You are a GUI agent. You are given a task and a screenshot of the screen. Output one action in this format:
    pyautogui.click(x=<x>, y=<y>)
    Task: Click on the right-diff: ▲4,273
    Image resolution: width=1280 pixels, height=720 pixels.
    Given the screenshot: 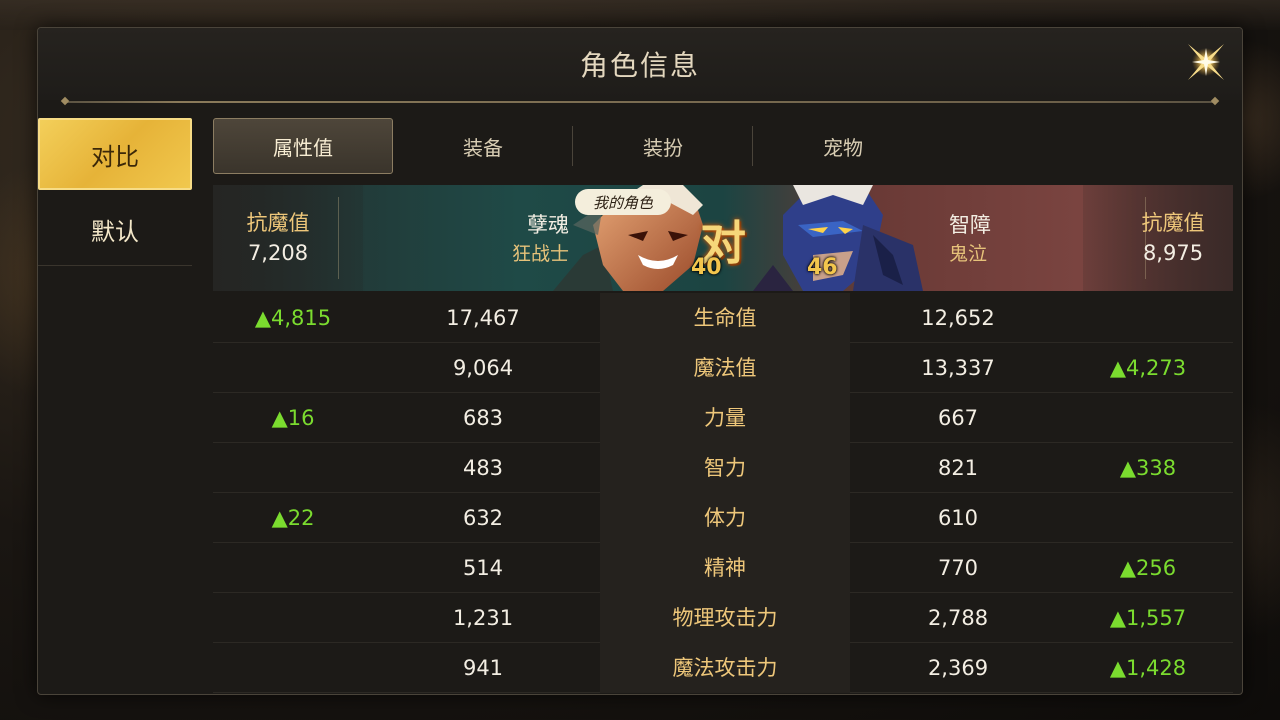 What is the action you would take?
    pyautogui.click(x=1148, y=368)
    